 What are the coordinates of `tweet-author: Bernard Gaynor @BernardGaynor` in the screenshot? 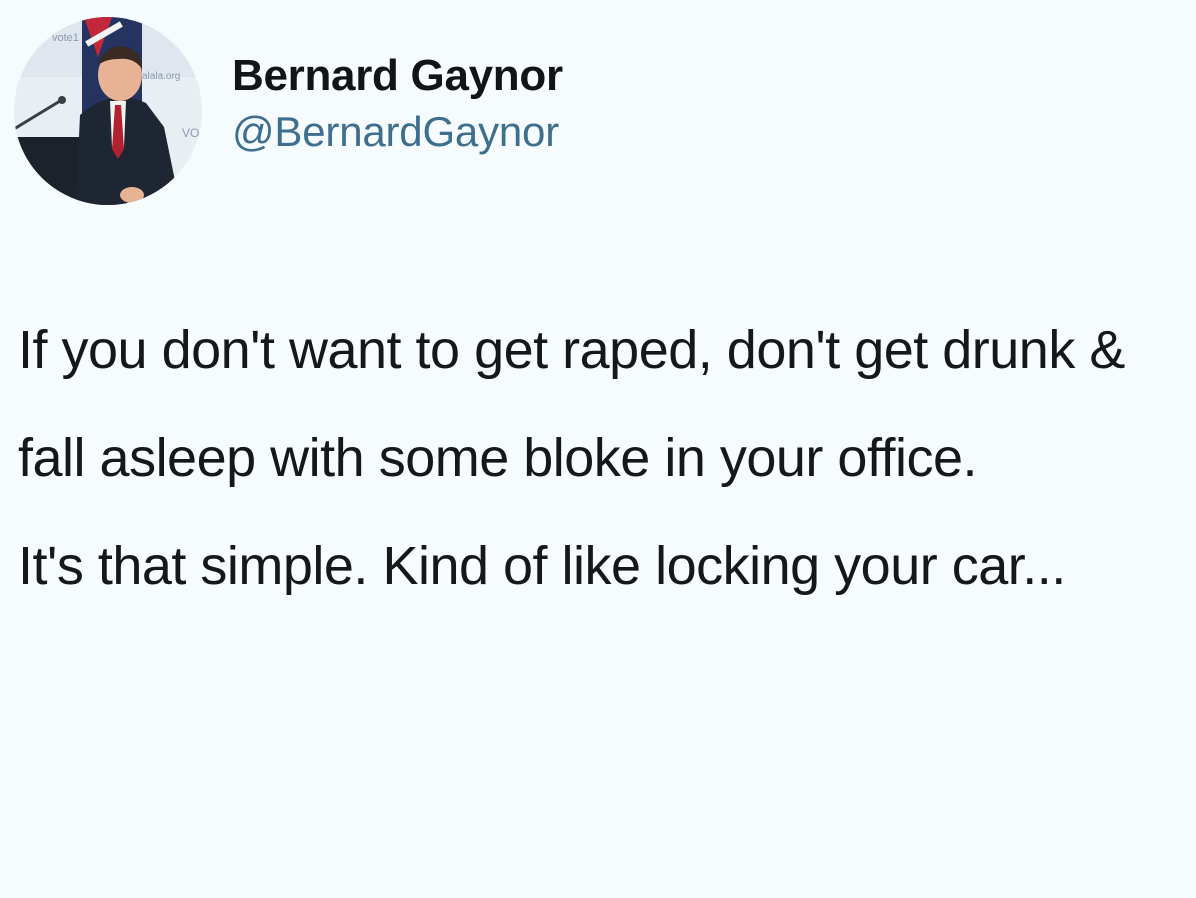 It's located at (397, 104).